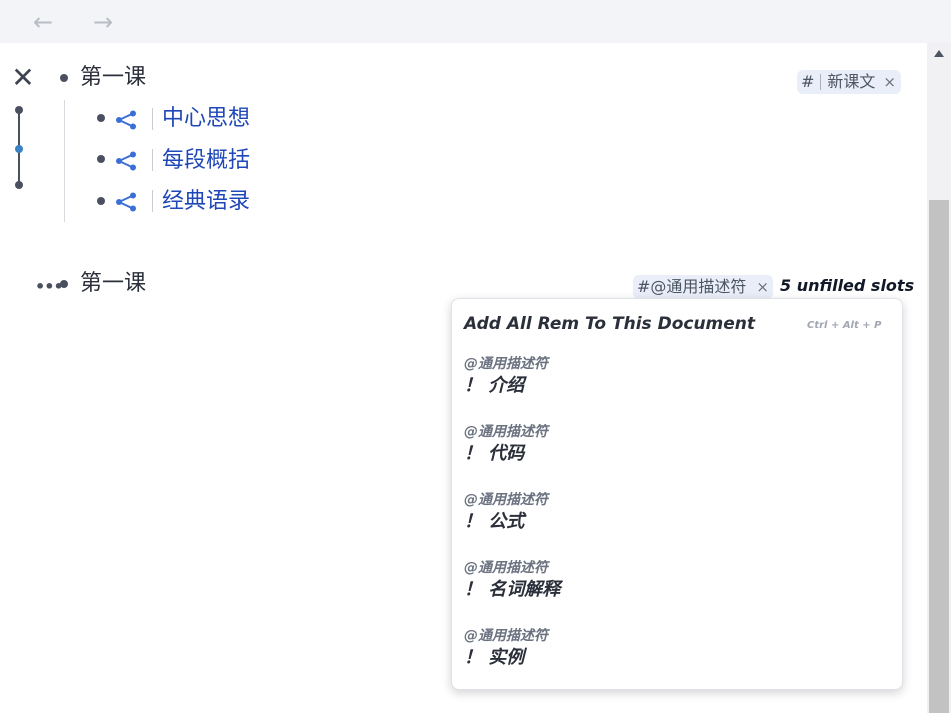  What do you see at coordinates (475, 21) in the screenshot?
I see `top-bar: ← →` at bounding box center [475, 21].